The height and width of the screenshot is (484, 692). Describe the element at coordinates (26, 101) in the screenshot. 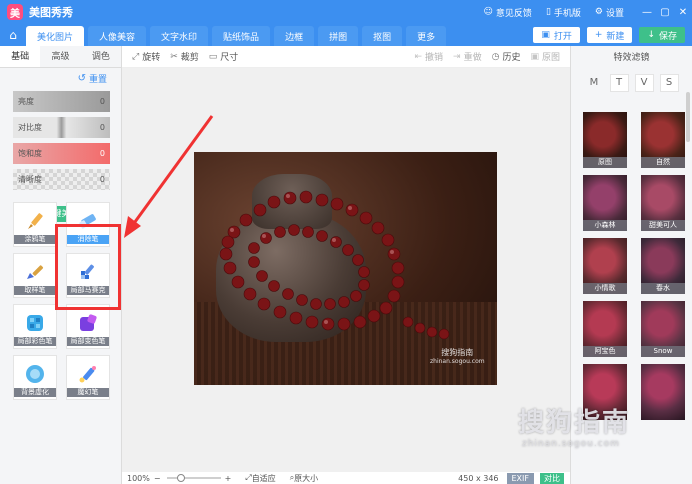

I see `brightness-label: 亮度` at that location.